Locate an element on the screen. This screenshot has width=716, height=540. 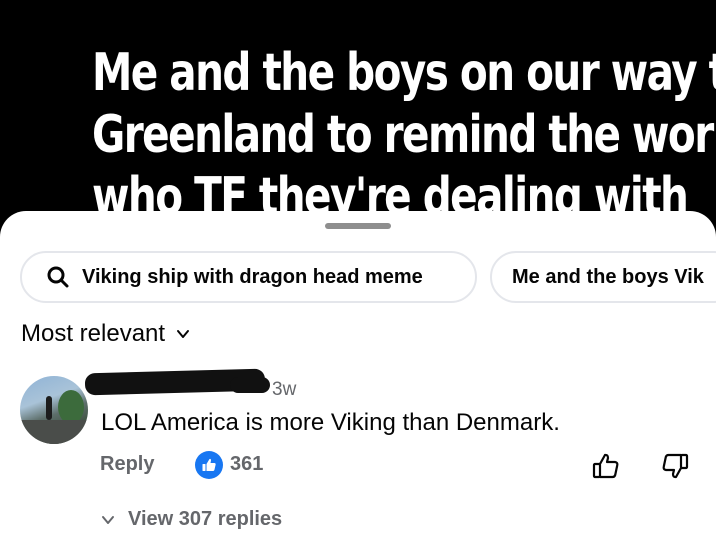
reply-button: Reply is located at coordinates (127, 464).